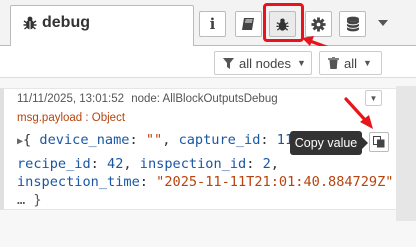 This screenshot has height=247, width=416. I want to click on node-filter-label: all nodes, so click(265, 63).